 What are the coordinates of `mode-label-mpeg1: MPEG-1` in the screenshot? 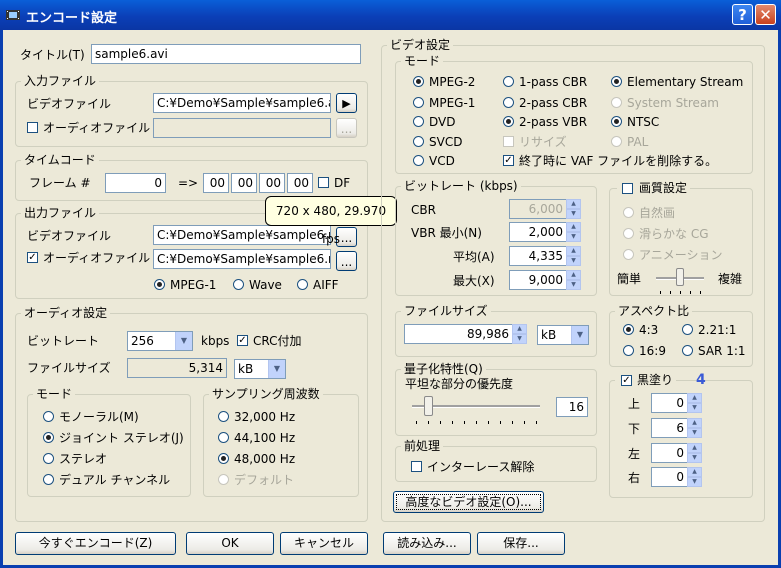 It's located at (452, 103).